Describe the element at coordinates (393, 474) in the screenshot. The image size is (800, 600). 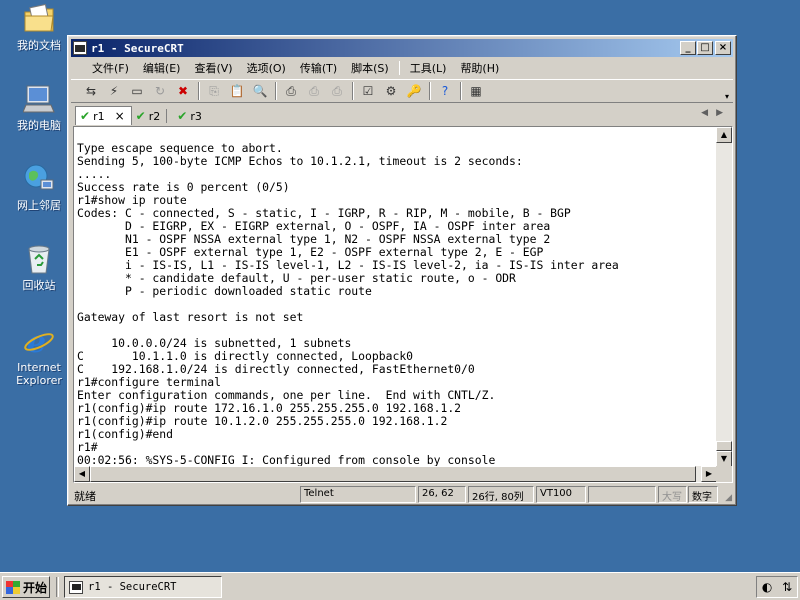
I see `horizontal-scroll-thumb` at that location.